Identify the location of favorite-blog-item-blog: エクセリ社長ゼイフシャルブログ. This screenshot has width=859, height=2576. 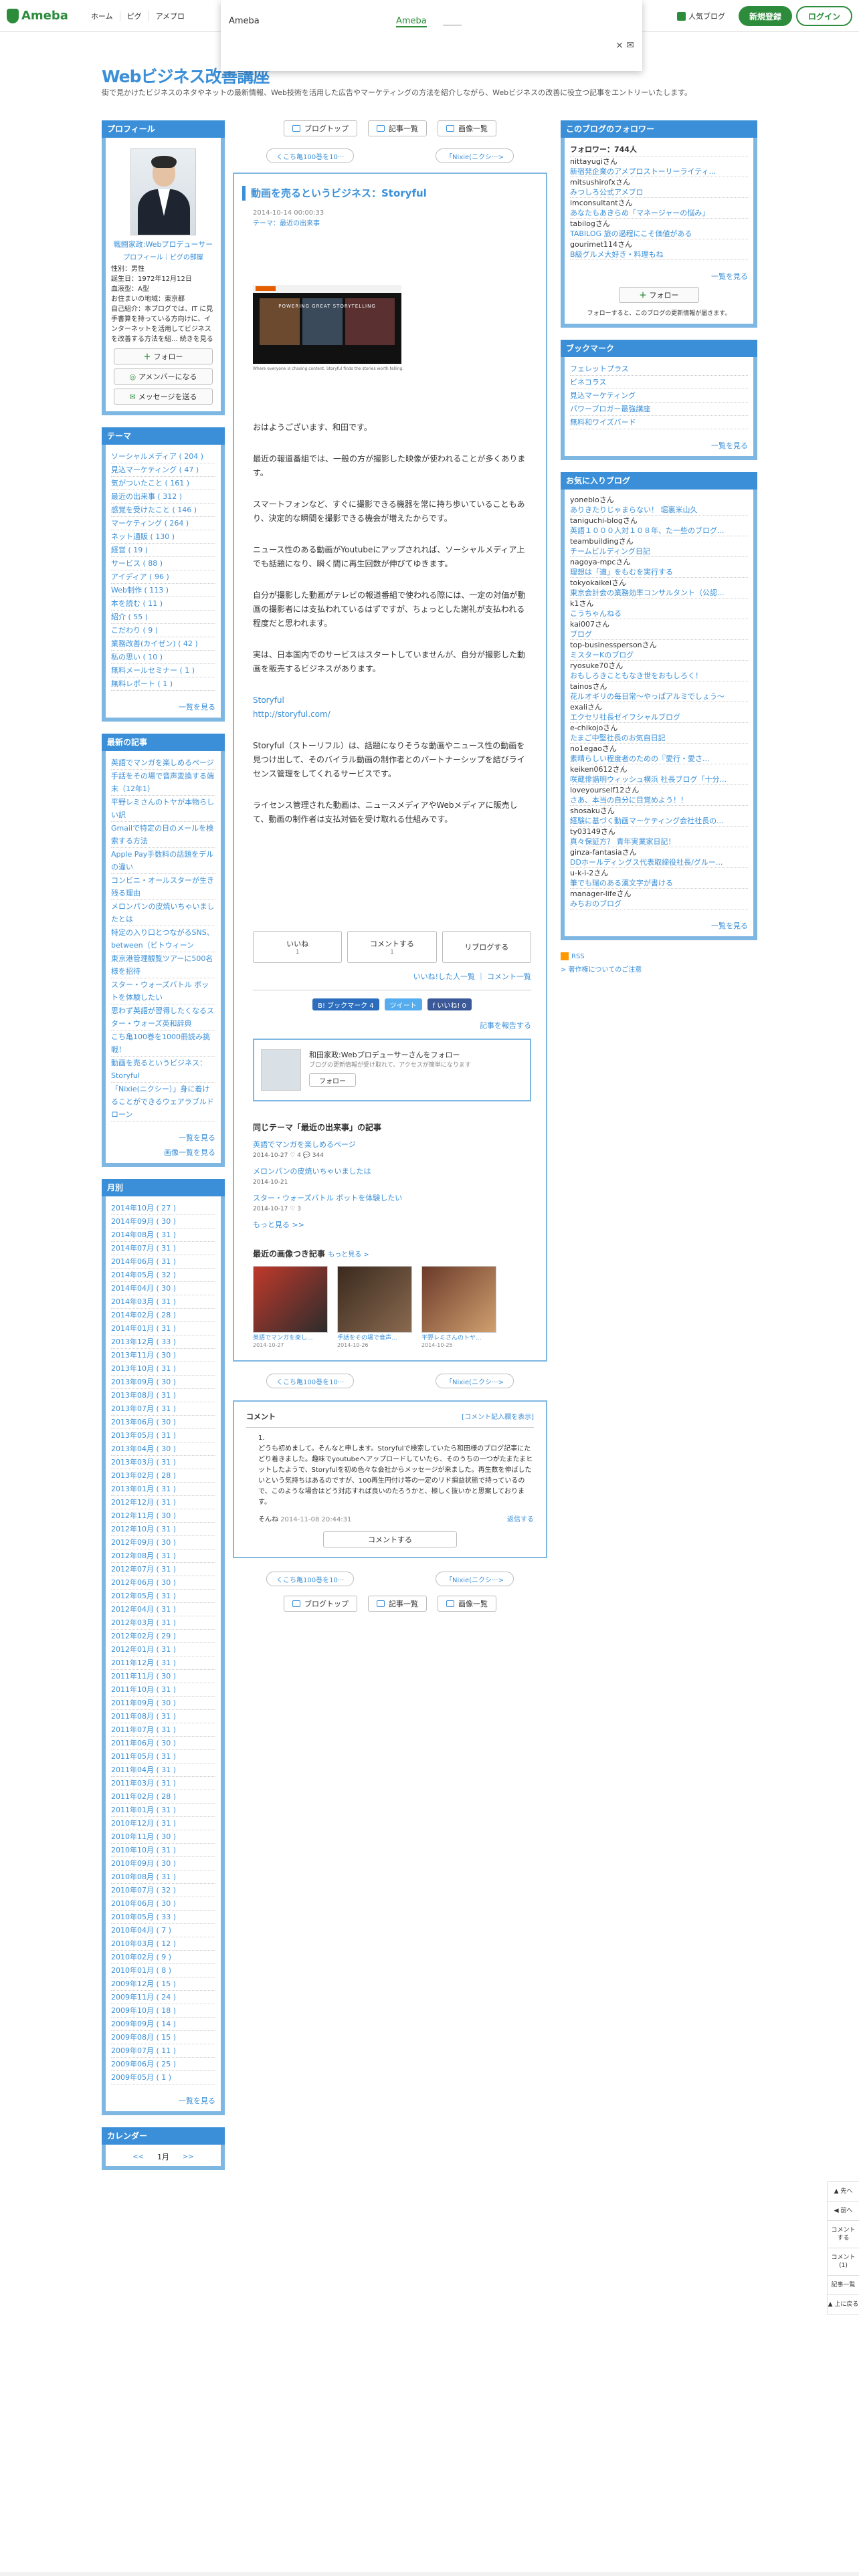
(659, 717).